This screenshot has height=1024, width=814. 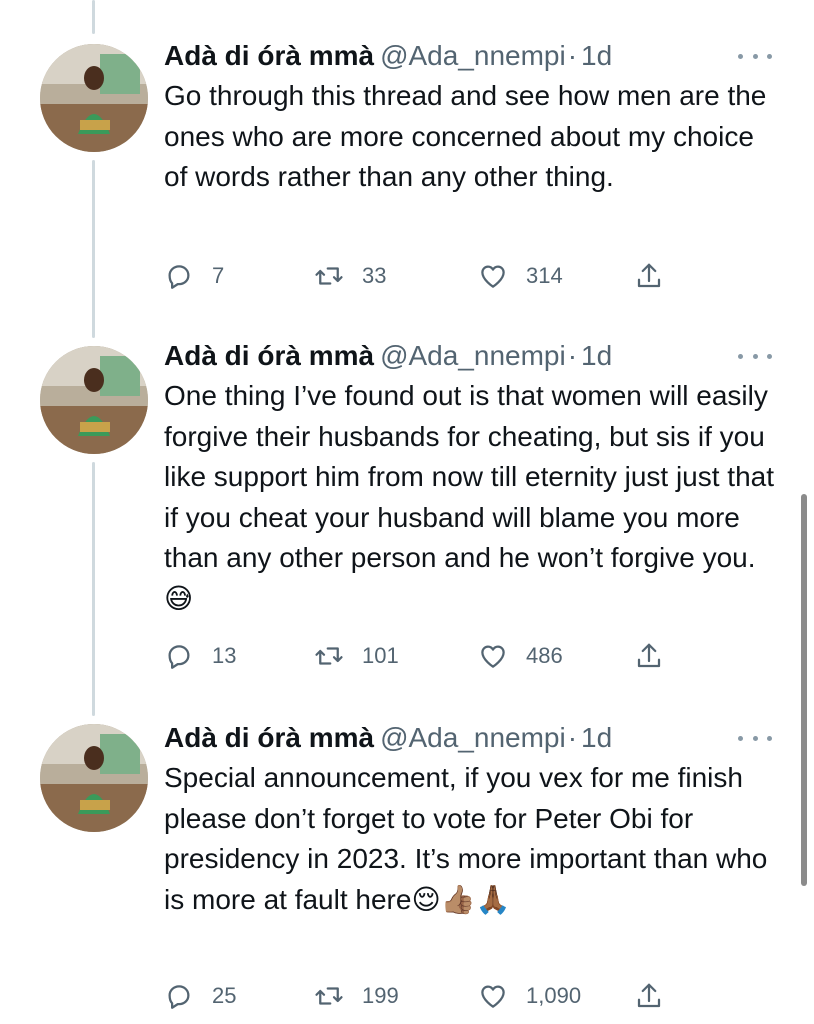 I want to click on emoji-sequence: 😌👍🏽🙏🏾, so click(x=461, y=899).